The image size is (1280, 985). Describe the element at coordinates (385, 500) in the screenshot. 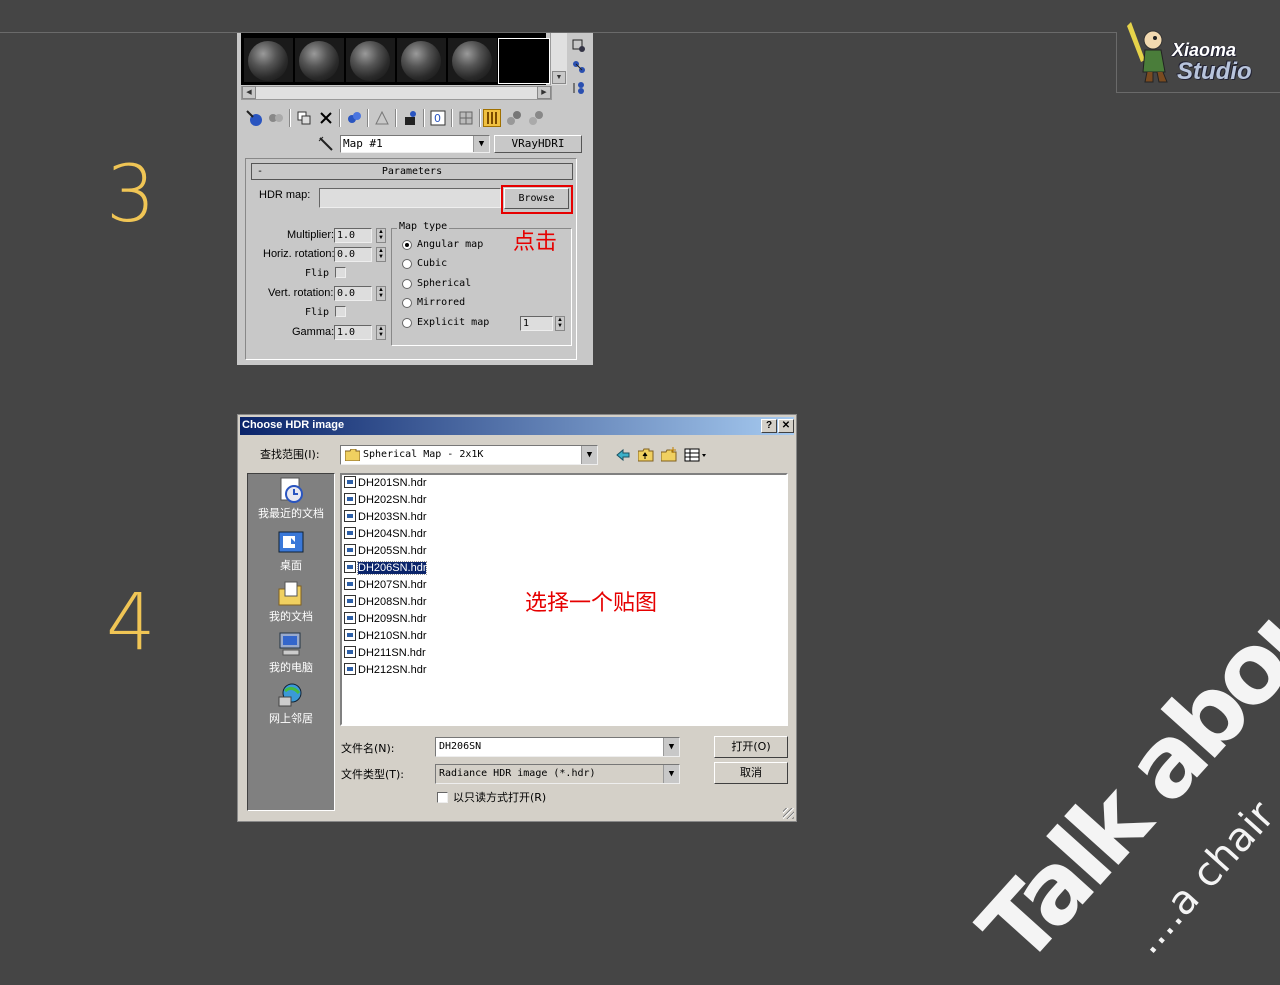

I see `list-item: DH202SN.hdr` at that location.